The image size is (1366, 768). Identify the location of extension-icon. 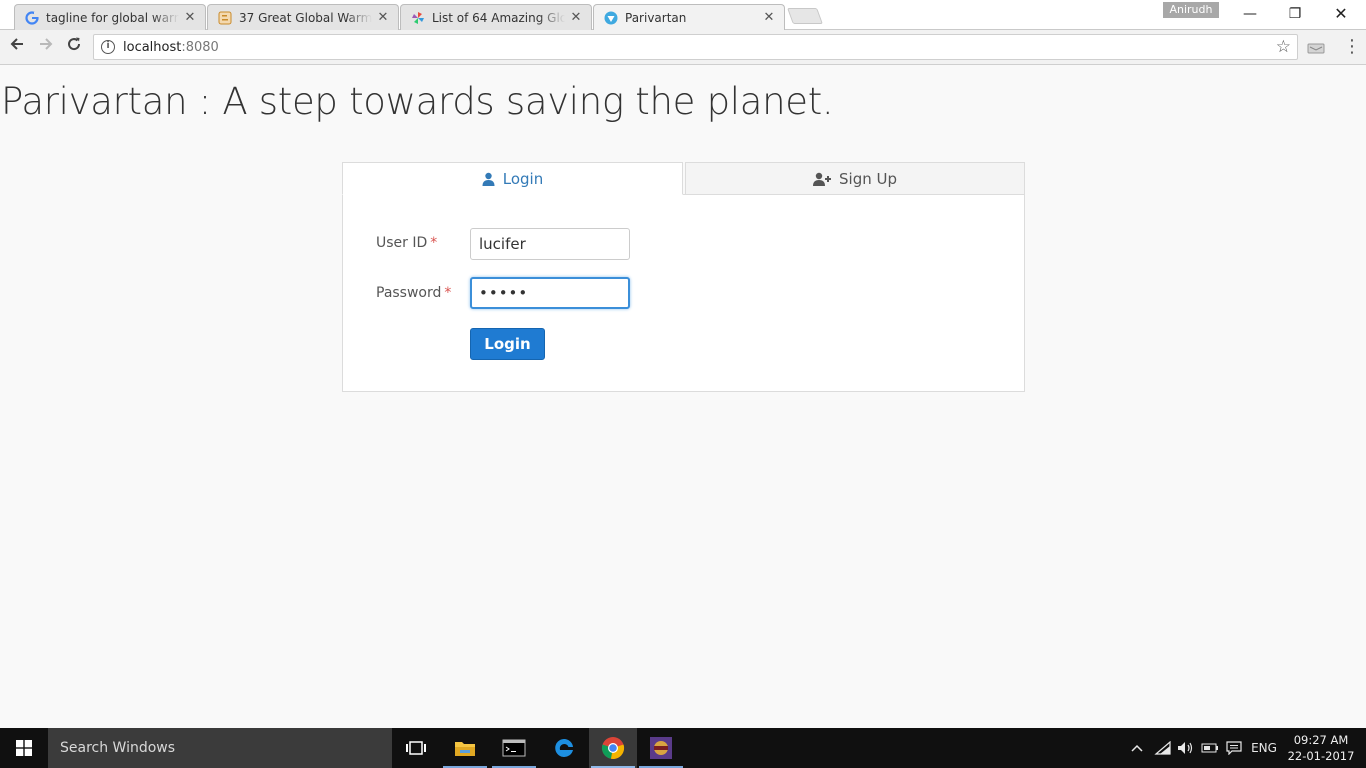
(1316, 46).